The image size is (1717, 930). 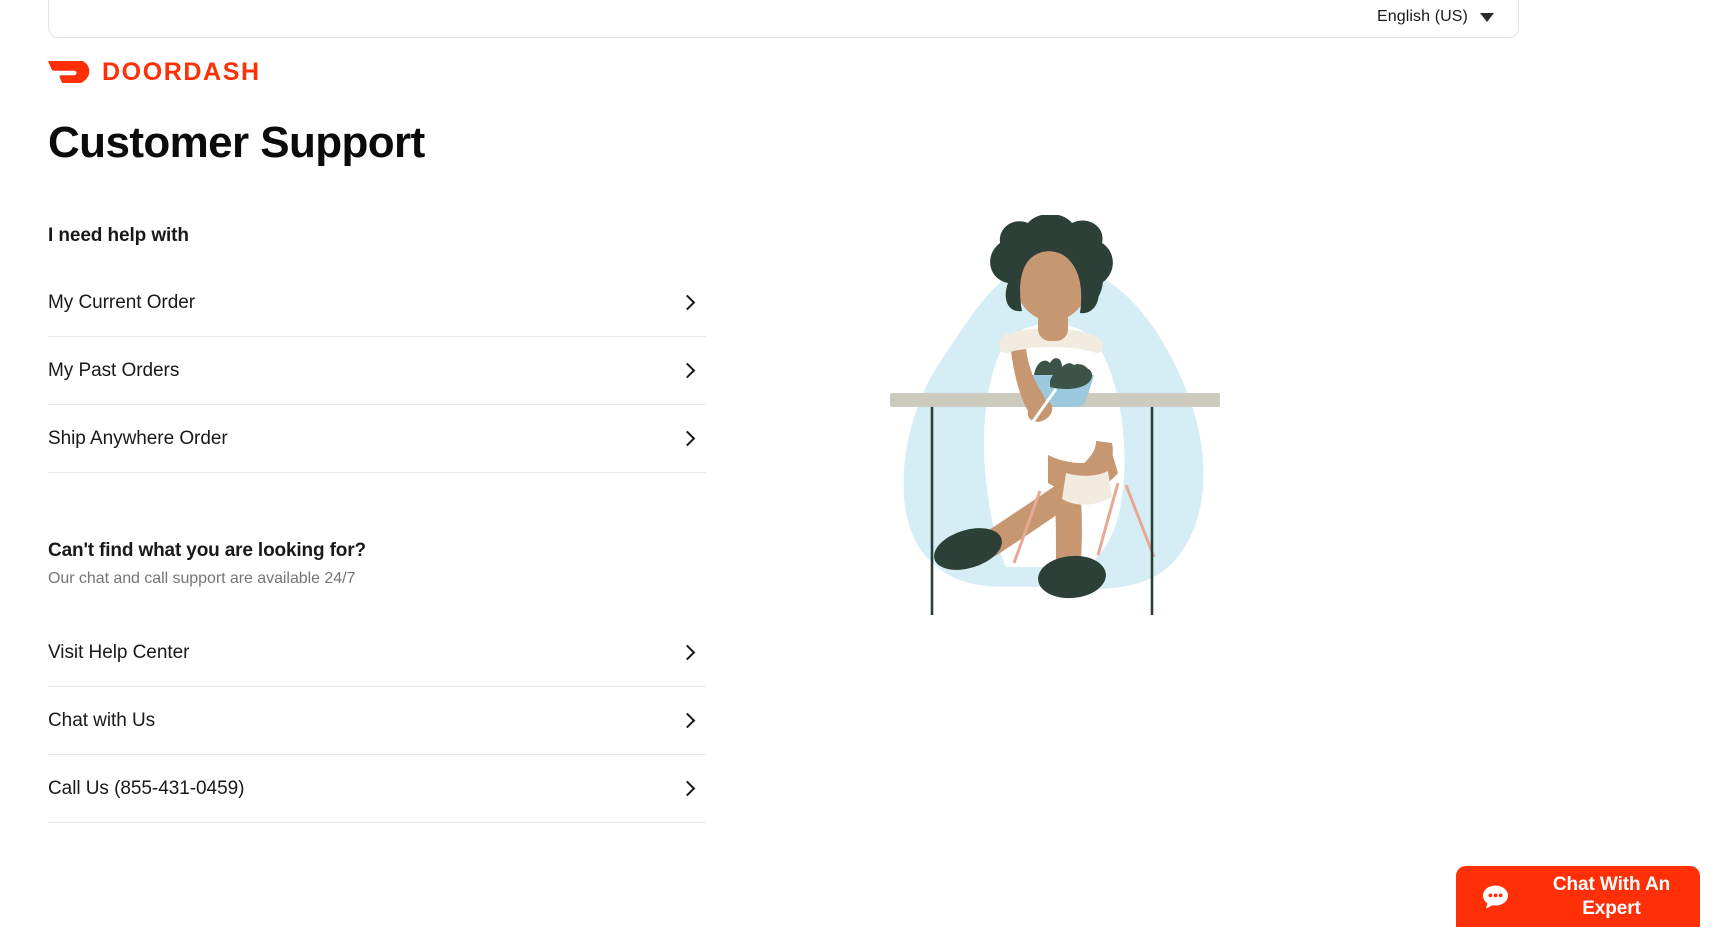 What do you see at coordinates (138, 438) in the screenshot?
I see `list-item-label: Ship Anywhere Order` at bounding box center [138, 438].